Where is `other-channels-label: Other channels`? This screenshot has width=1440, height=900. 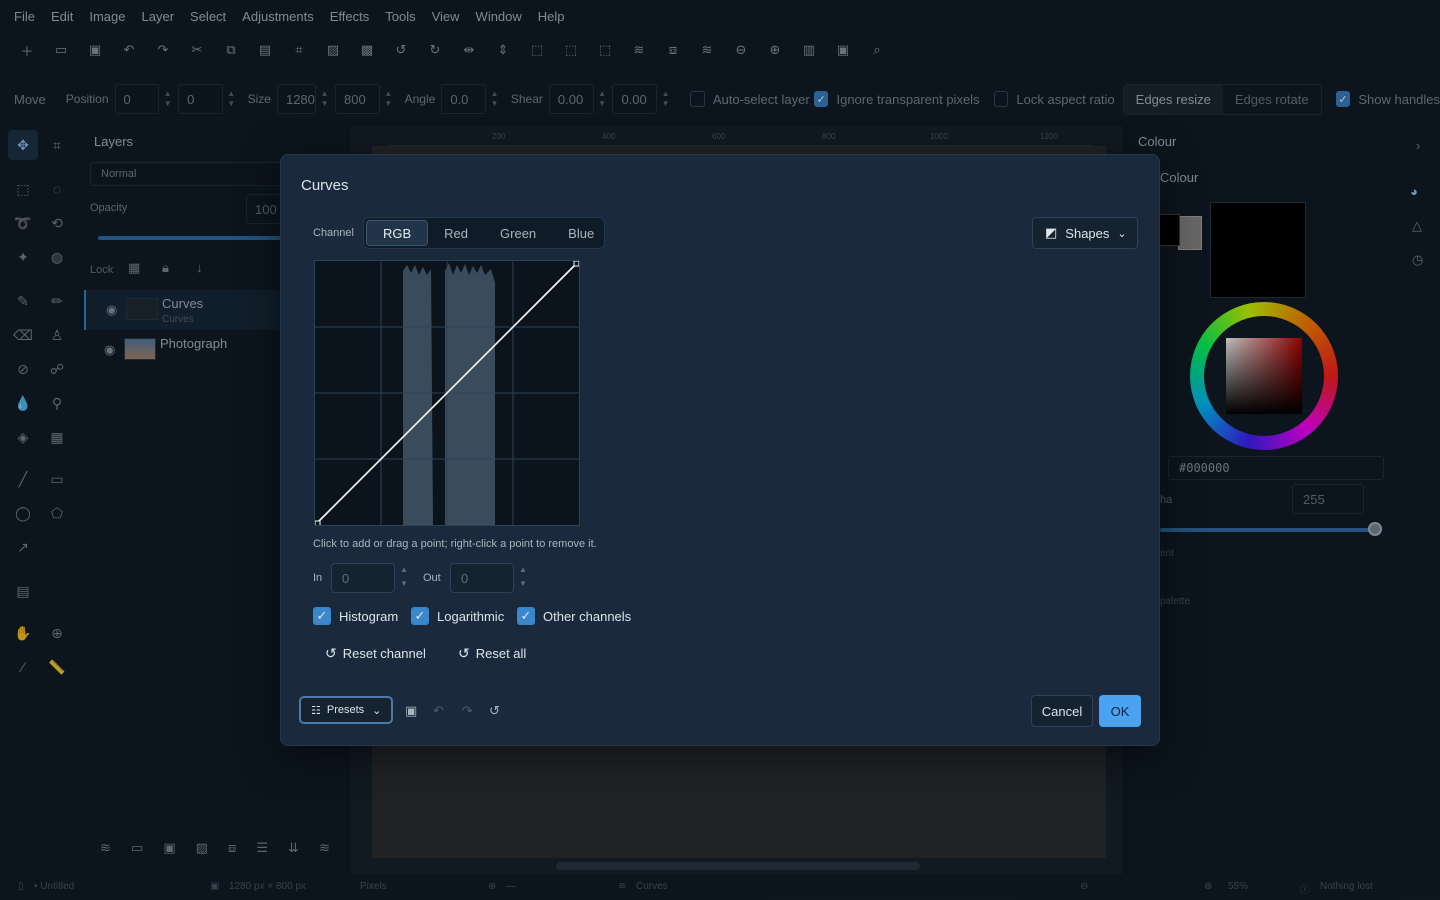
other-channels-label: Other channels is located at coordinates (587, 616).